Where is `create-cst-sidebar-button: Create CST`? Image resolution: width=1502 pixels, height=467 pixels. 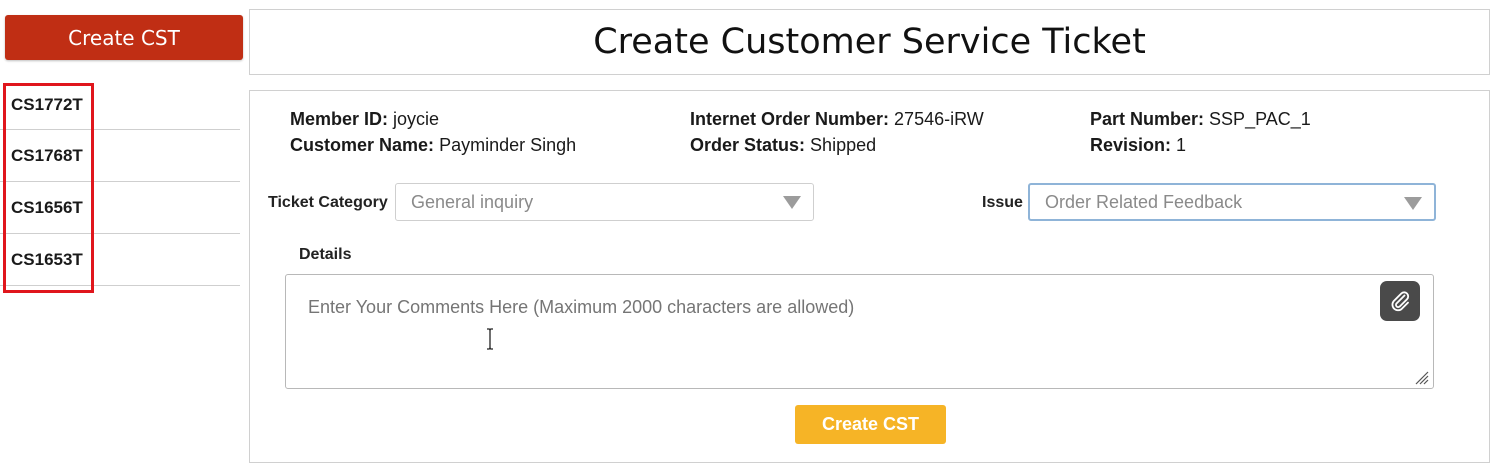 create-cst-sidebar-button: Create CST is located at coordinates (124, 37).